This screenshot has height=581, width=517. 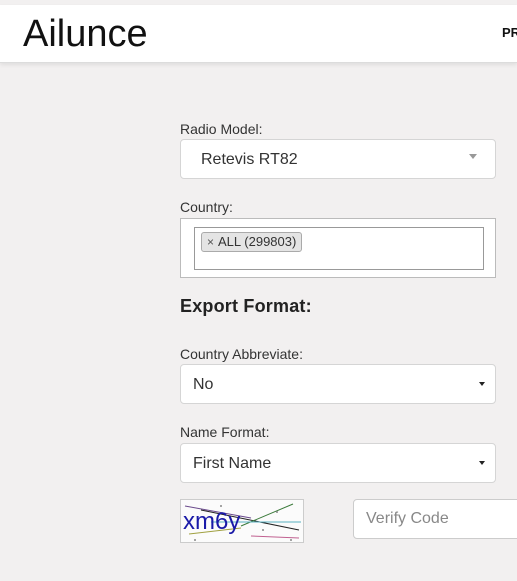 What do you see at coordinates (232, 463) in the screenshot?
I see `name-format-value: First Name` at bounding box center [232, 463].